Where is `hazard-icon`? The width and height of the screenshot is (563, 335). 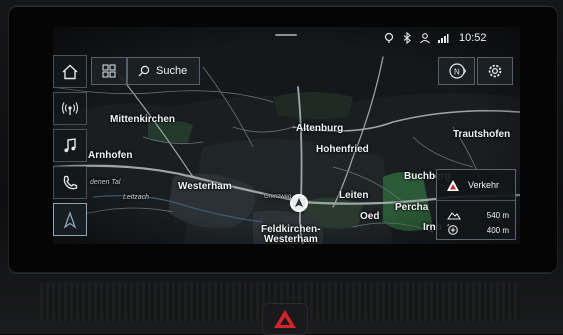 hazard-icon is located at coordinates (285, 319).